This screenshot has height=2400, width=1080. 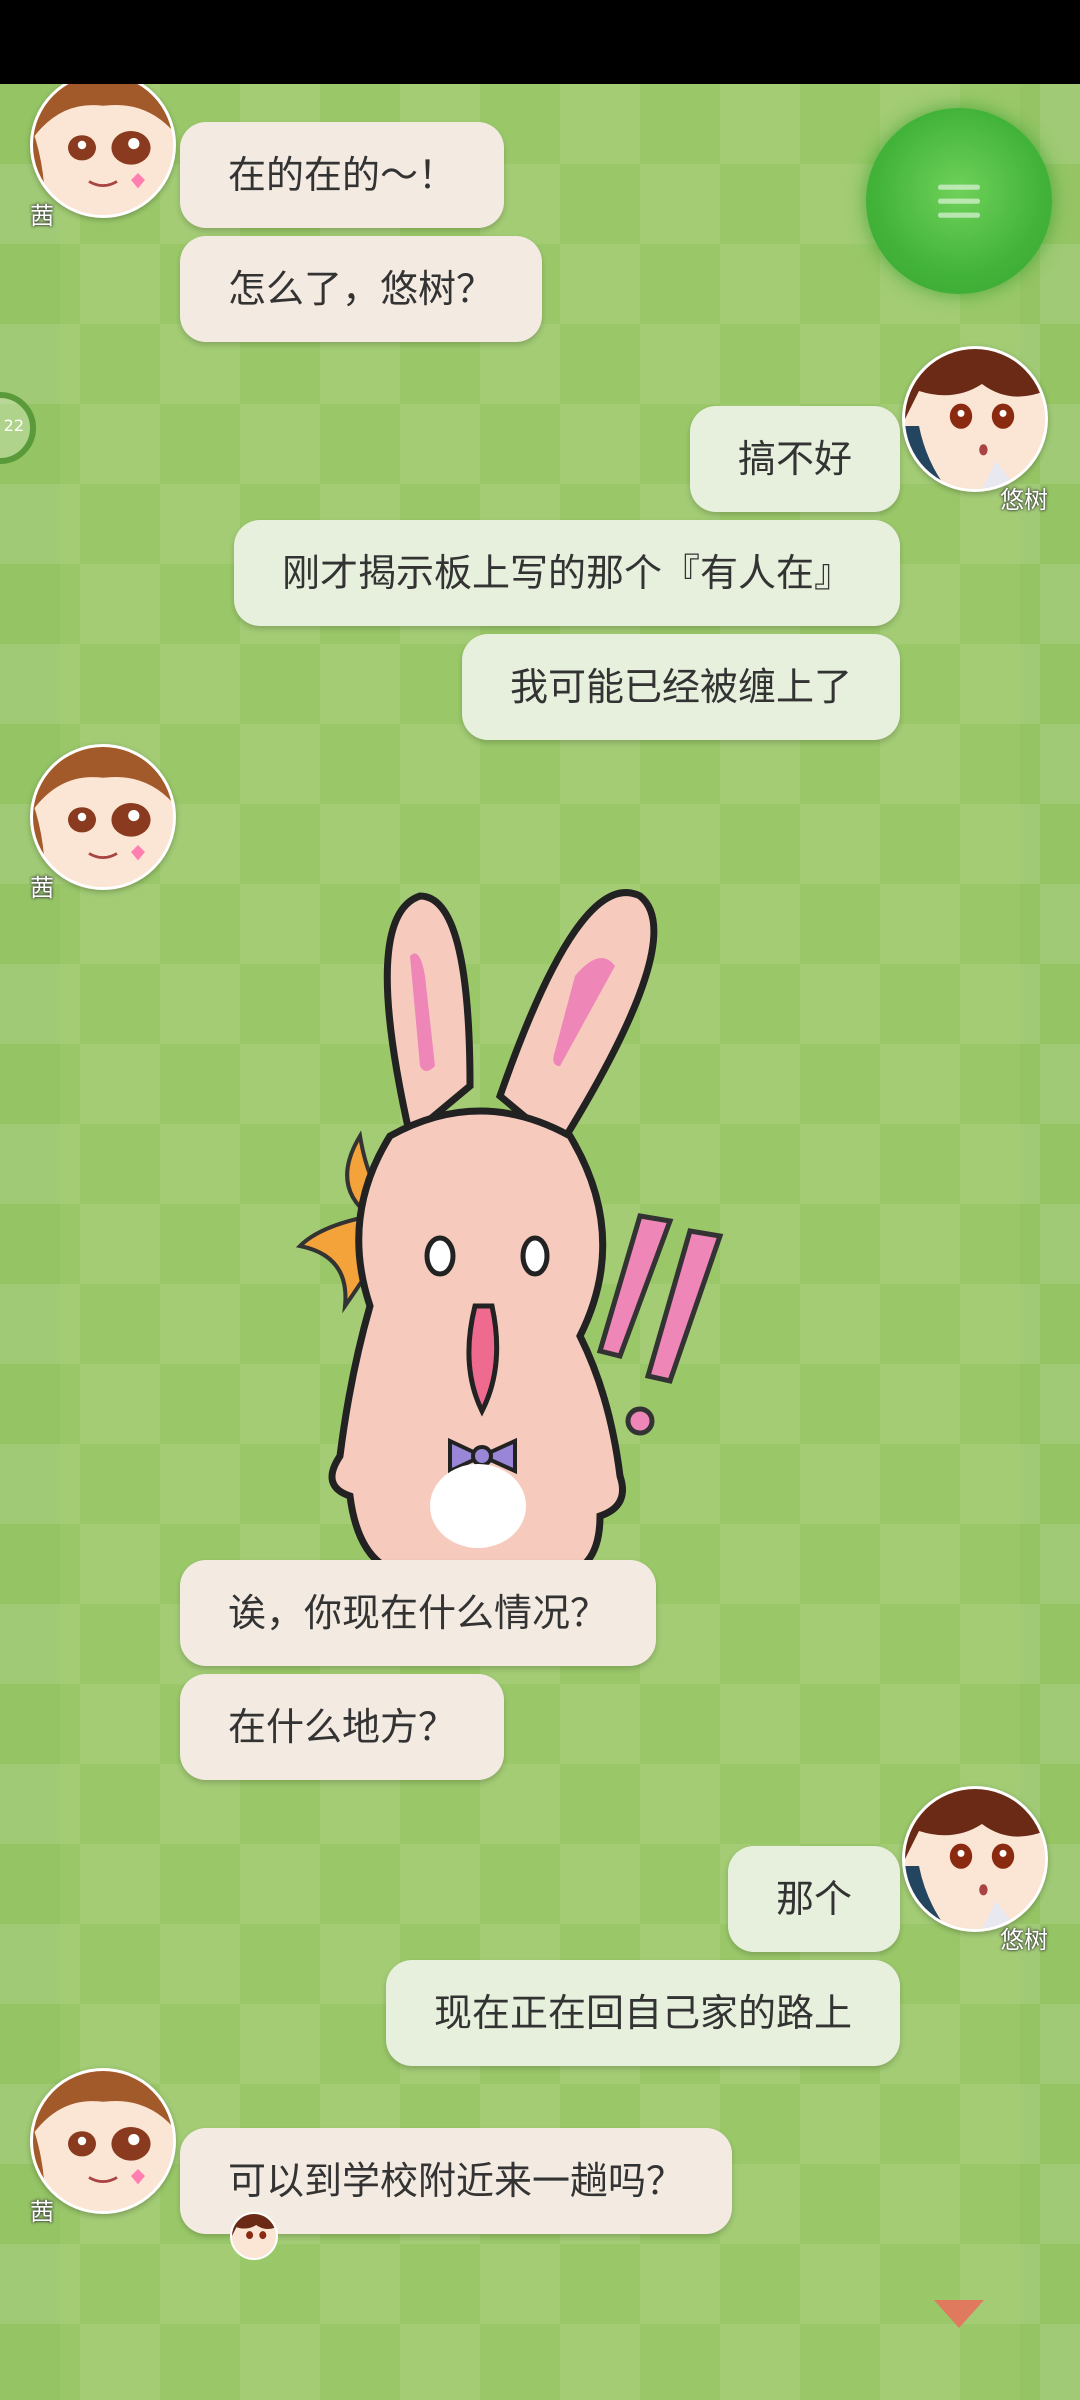 What do you see at coordinates (418, 1613) in the screenshot?
I see `message-bubble: 诶，你现在什么情况？` at bounding box center [418, 1613].